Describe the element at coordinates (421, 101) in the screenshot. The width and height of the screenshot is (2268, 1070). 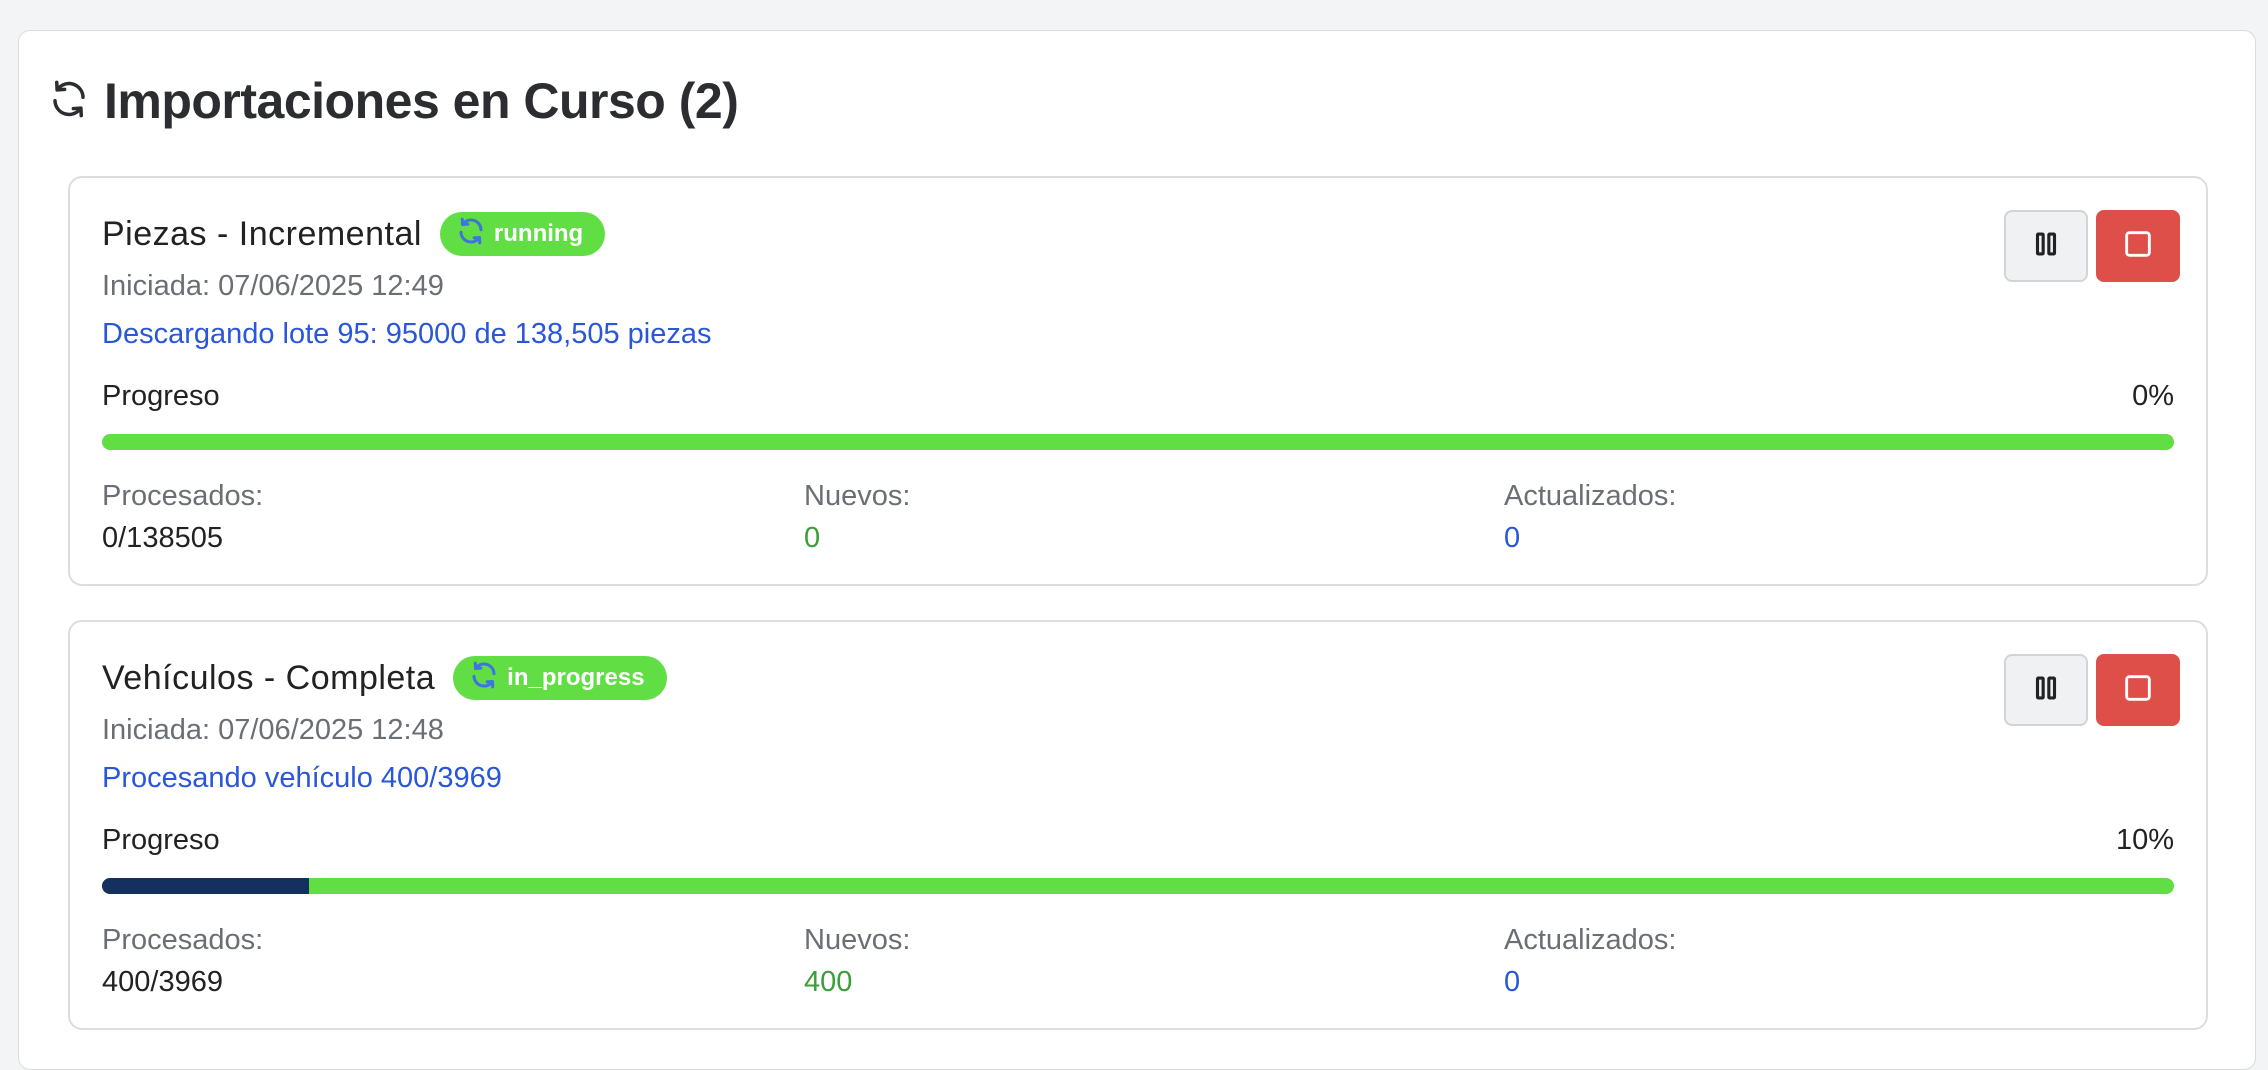
I see `page-title: Importaciones en Curso (2)` at that location.